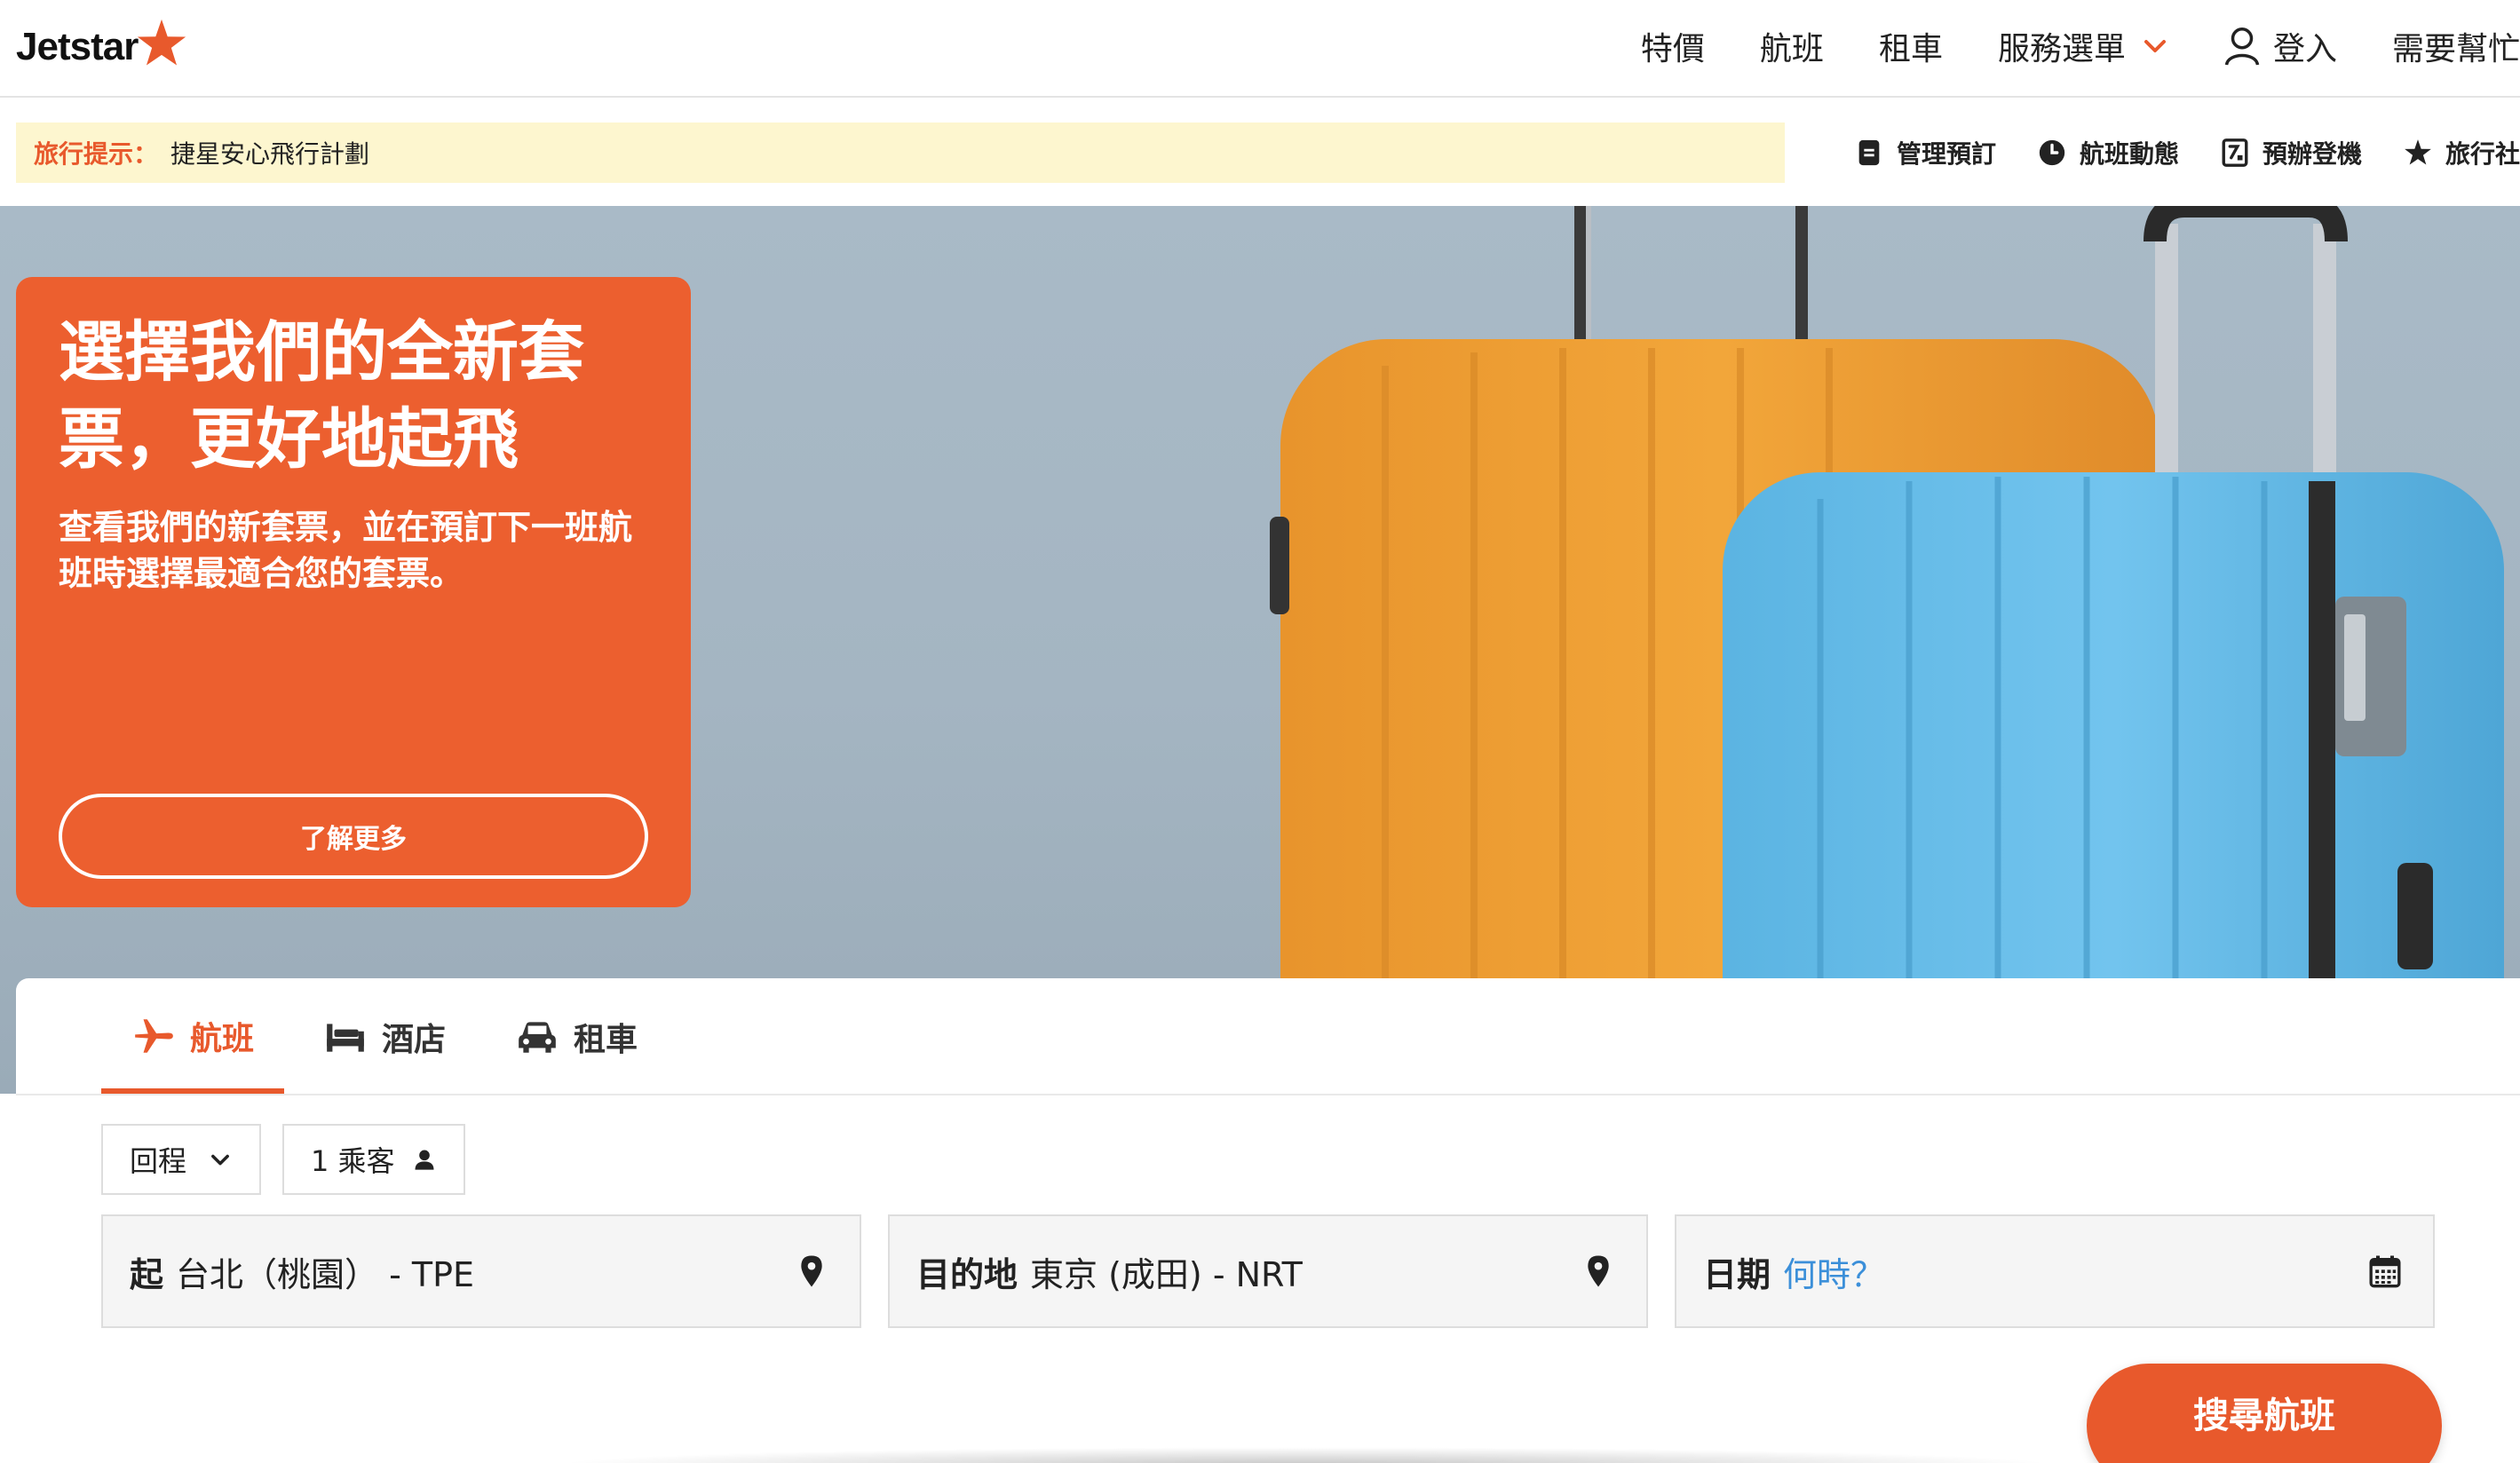 The image size is (2520, 1463). Describe the element at coordinates (222, 1039) in the screenshot. I see `tab-label: 航班` at that location.